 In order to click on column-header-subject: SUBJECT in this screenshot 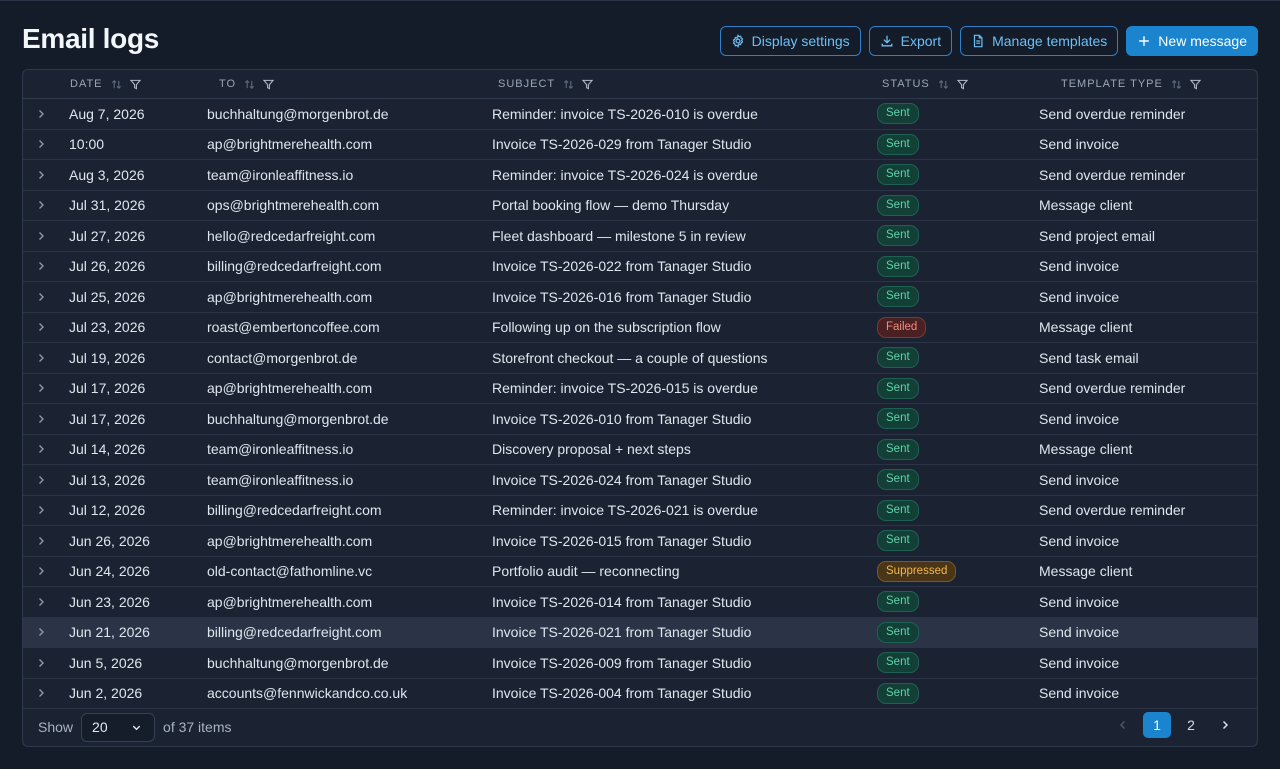, I will do `click(681, 84)`.